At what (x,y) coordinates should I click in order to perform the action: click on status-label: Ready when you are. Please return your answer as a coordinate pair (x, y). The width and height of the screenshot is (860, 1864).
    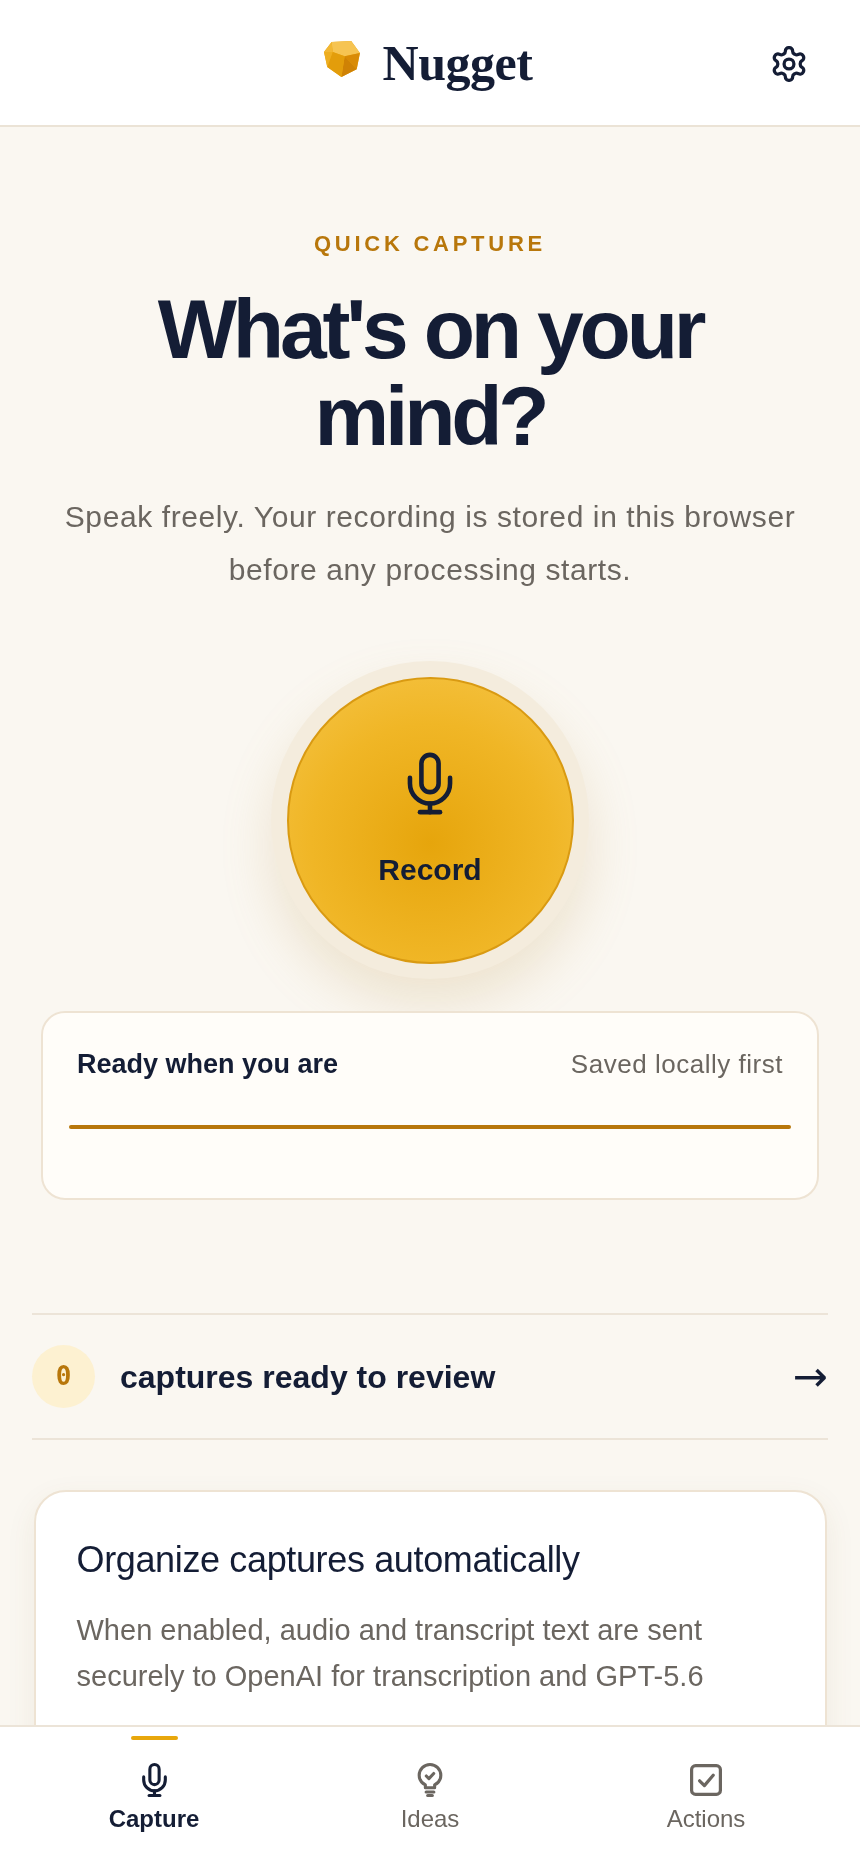
    Looking at the image, I should click on (208, 1064).